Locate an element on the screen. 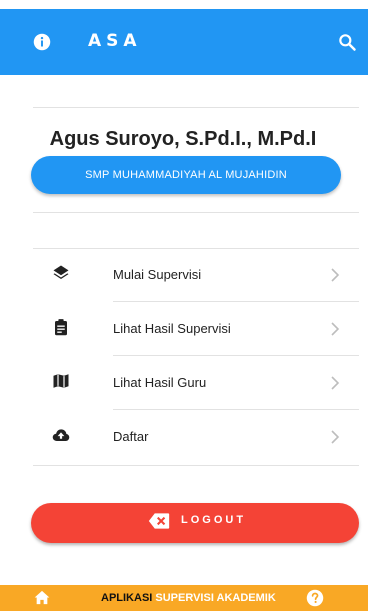 This screenshot has width=368, height=611. menu-item-mulai-supervisi: Mulai Supervisi is located at coordinates (196, 275).